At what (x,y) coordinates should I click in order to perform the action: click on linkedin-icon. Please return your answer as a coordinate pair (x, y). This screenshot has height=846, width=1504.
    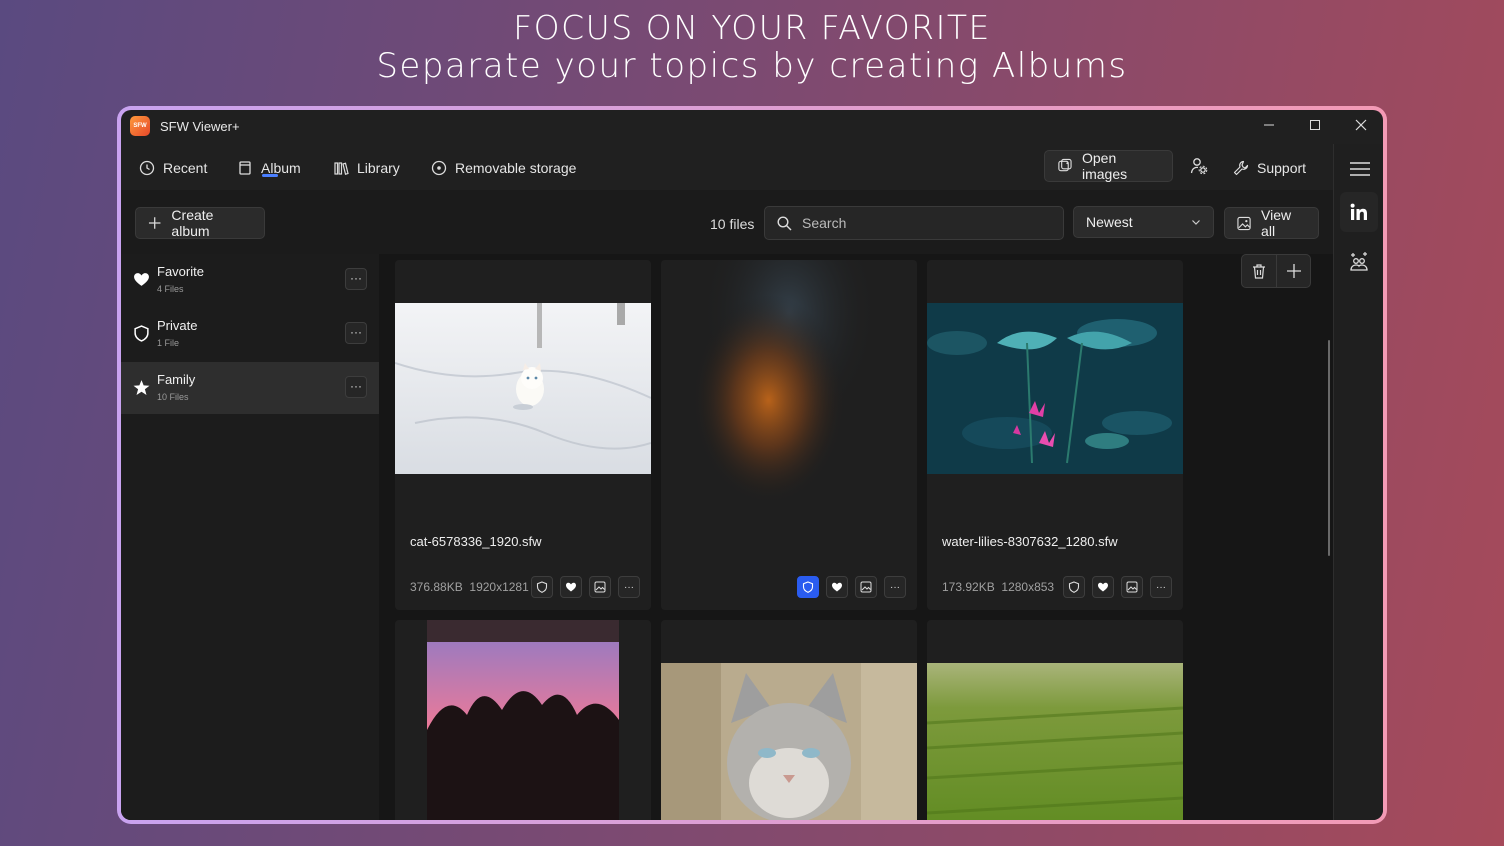
    Looking at the image, I should click on (1358, 211).